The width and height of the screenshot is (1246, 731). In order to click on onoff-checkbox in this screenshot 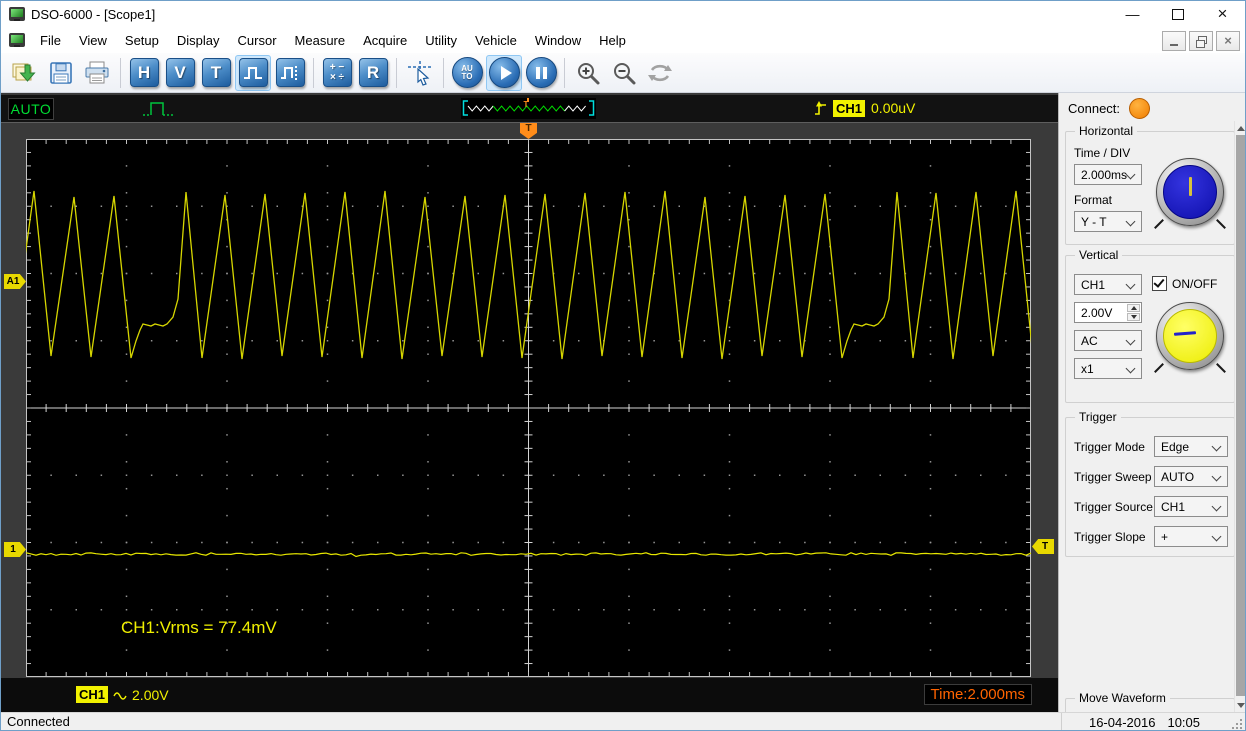, I will do `click(1159, 283)`.